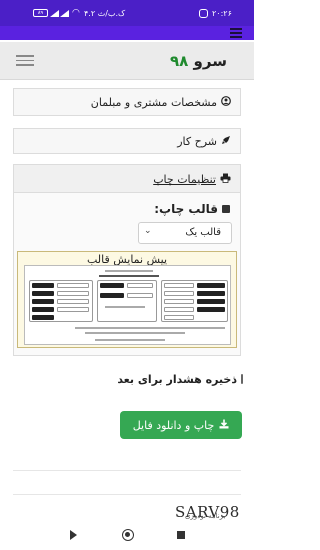 The image size is (320, 550). What do you see at coordinates (105, 13) in the screenshot?
I see `network-speed: ۴.۲ ک.ب/ث` at bounding box center [105, 13].